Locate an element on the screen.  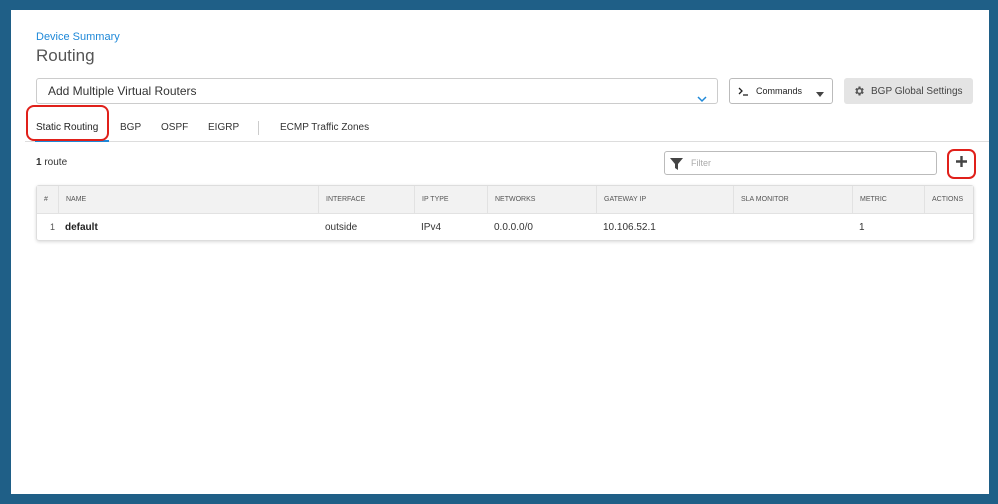
filter-field is located at coordinates (800, 163).